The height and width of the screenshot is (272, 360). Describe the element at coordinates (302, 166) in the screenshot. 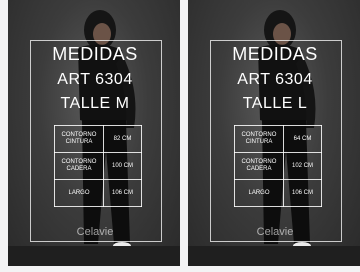

I see `measure-value: 102 CM` at that location.